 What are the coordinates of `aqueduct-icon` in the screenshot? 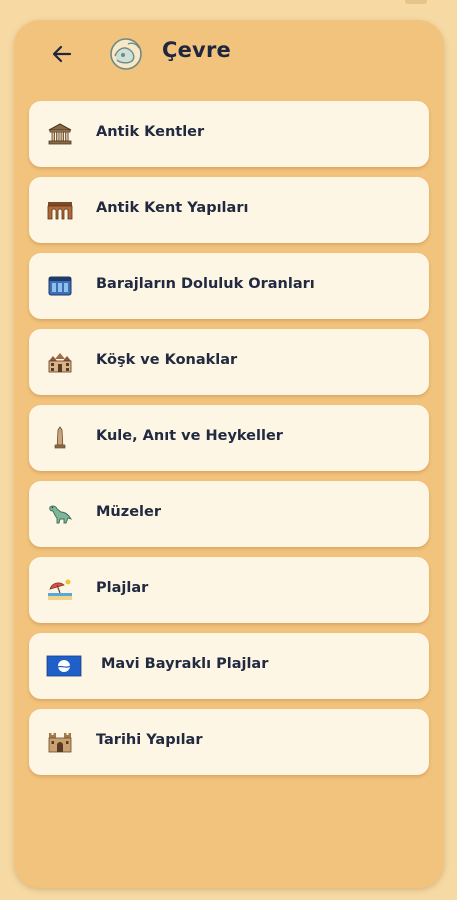 It's located at (60, 210).